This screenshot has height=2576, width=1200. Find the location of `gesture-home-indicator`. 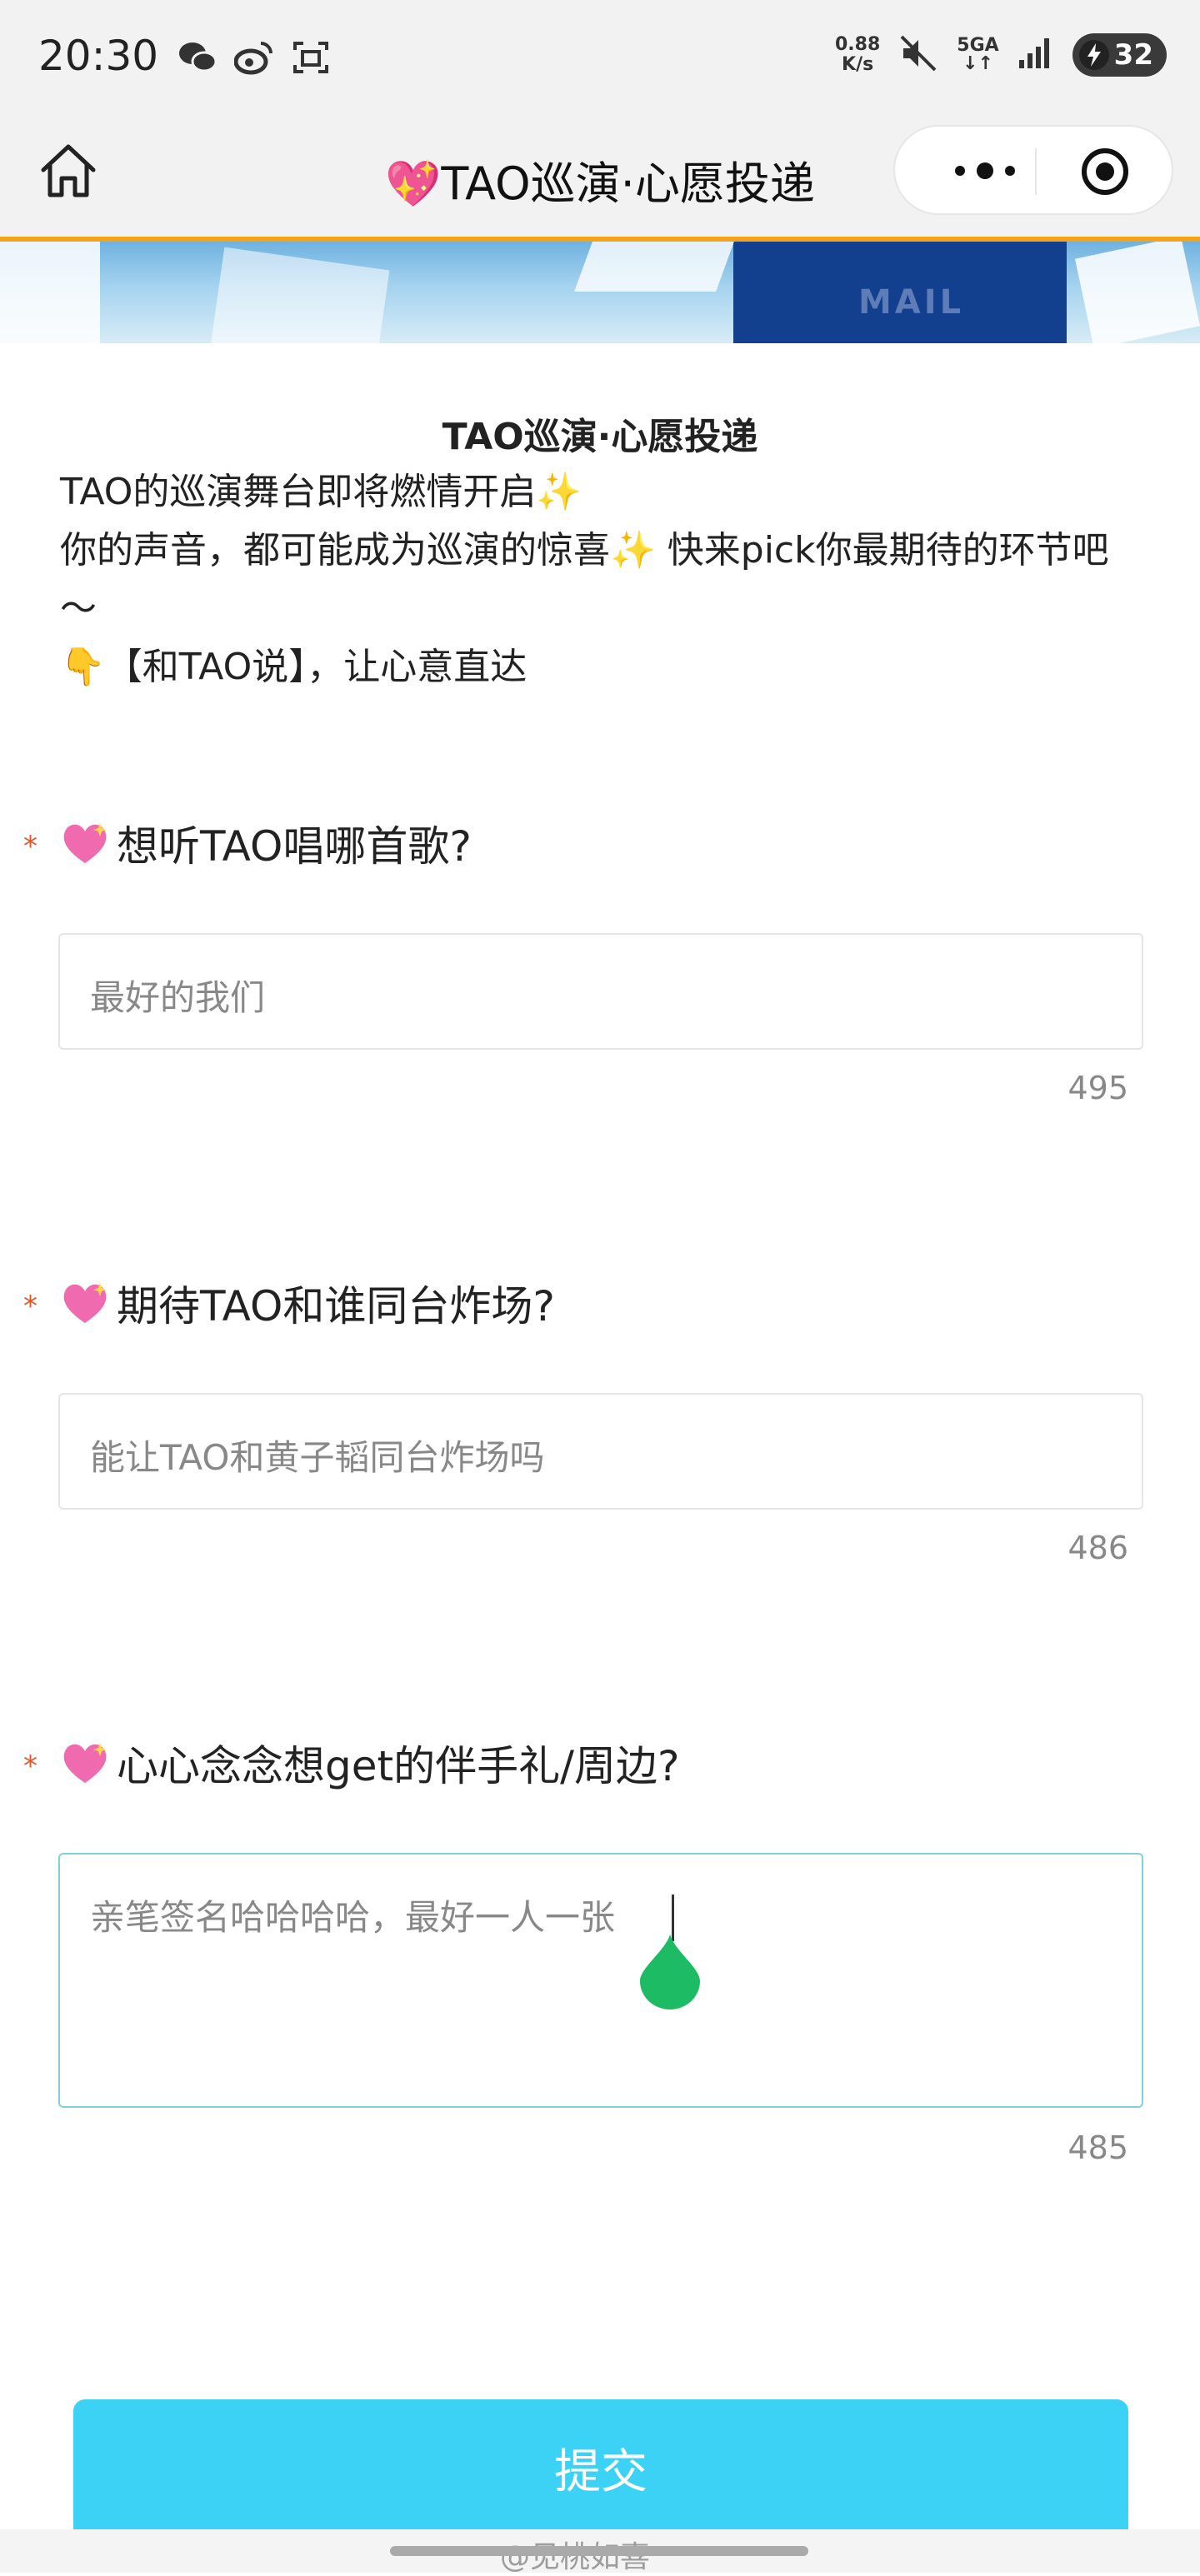

gesture-home-indicator is located at coordinates (599, 2551).